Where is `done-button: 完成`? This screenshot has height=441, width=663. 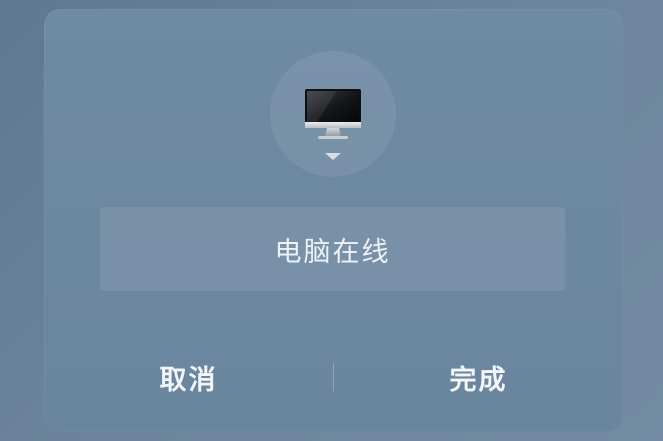 done-button: 完成 is located at coordinates (478, 377).